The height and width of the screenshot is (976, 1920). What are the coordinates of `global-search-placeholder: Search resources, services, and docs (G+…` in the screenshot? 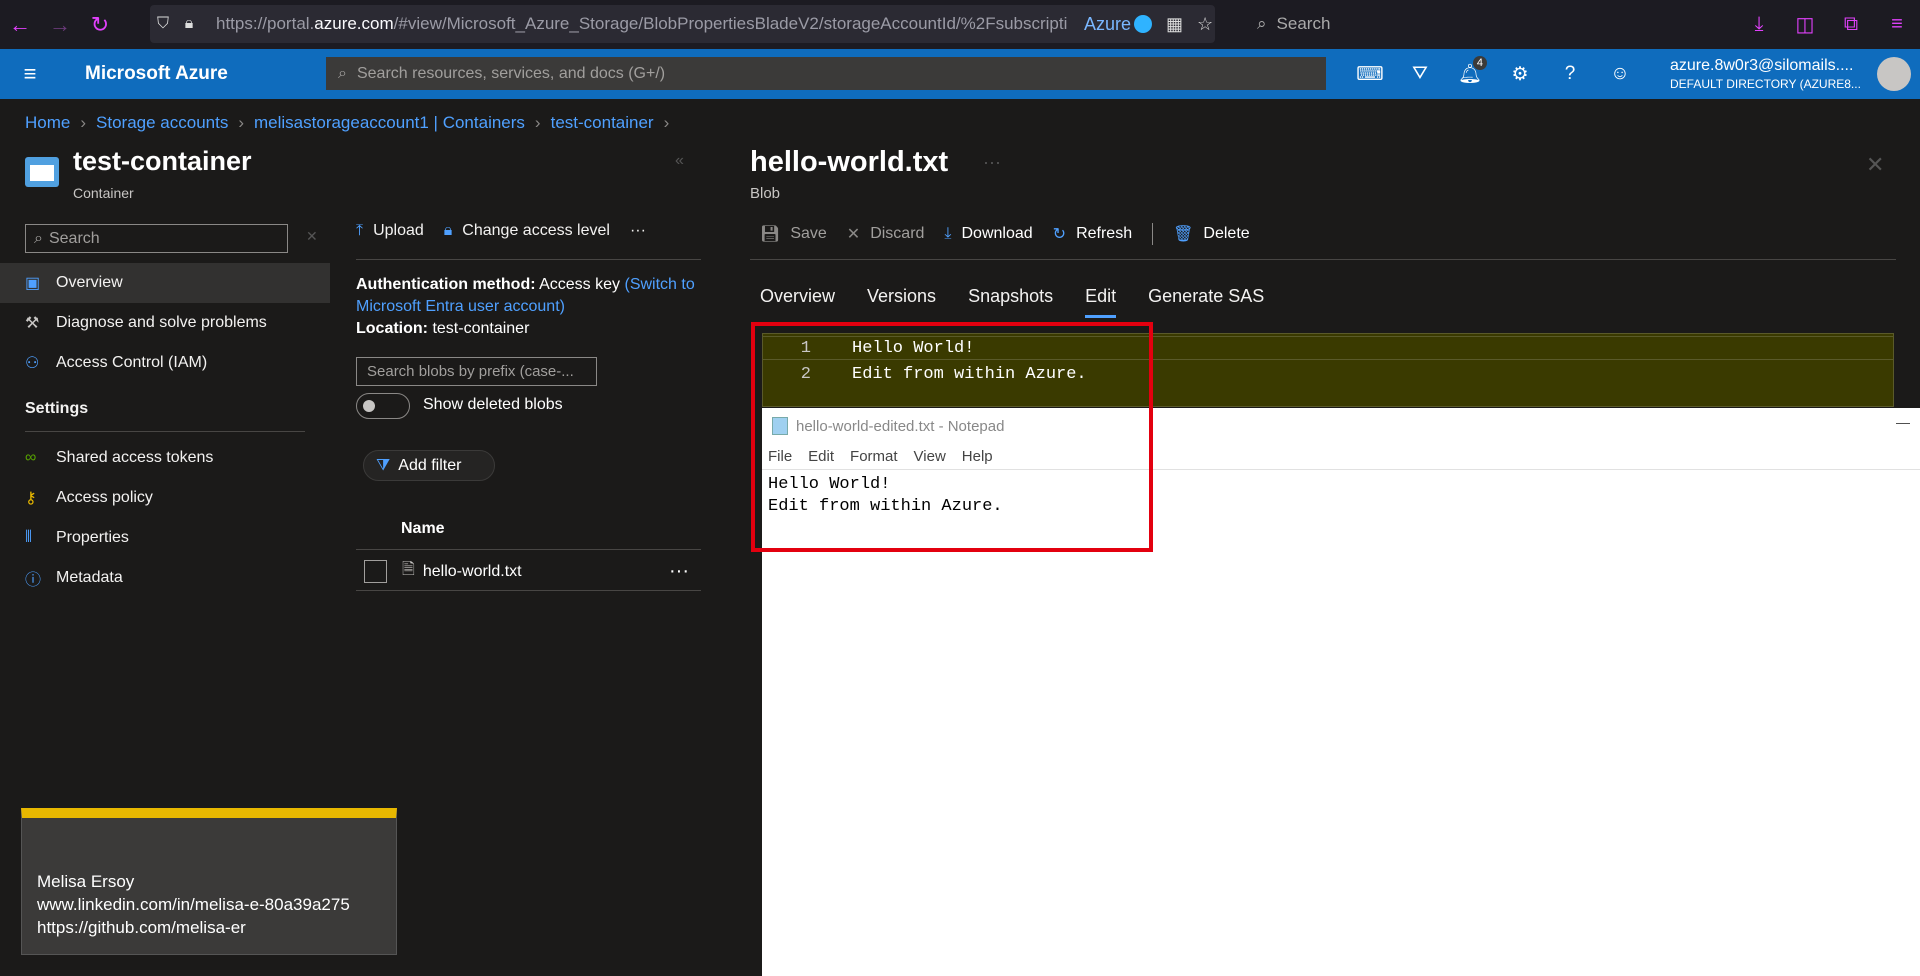 It's located at (511, 73).